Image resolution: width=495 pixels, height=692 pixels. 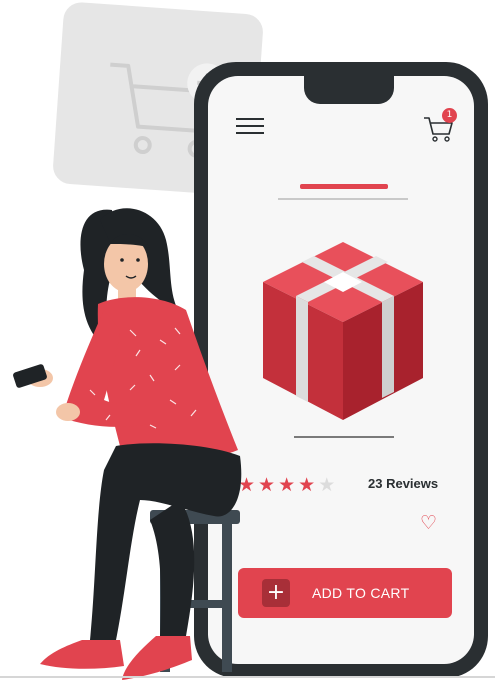 What do you see at coordinates (343, 331) in the screenshot?
I see `gift-box-image` at bounding box center [343, 331].